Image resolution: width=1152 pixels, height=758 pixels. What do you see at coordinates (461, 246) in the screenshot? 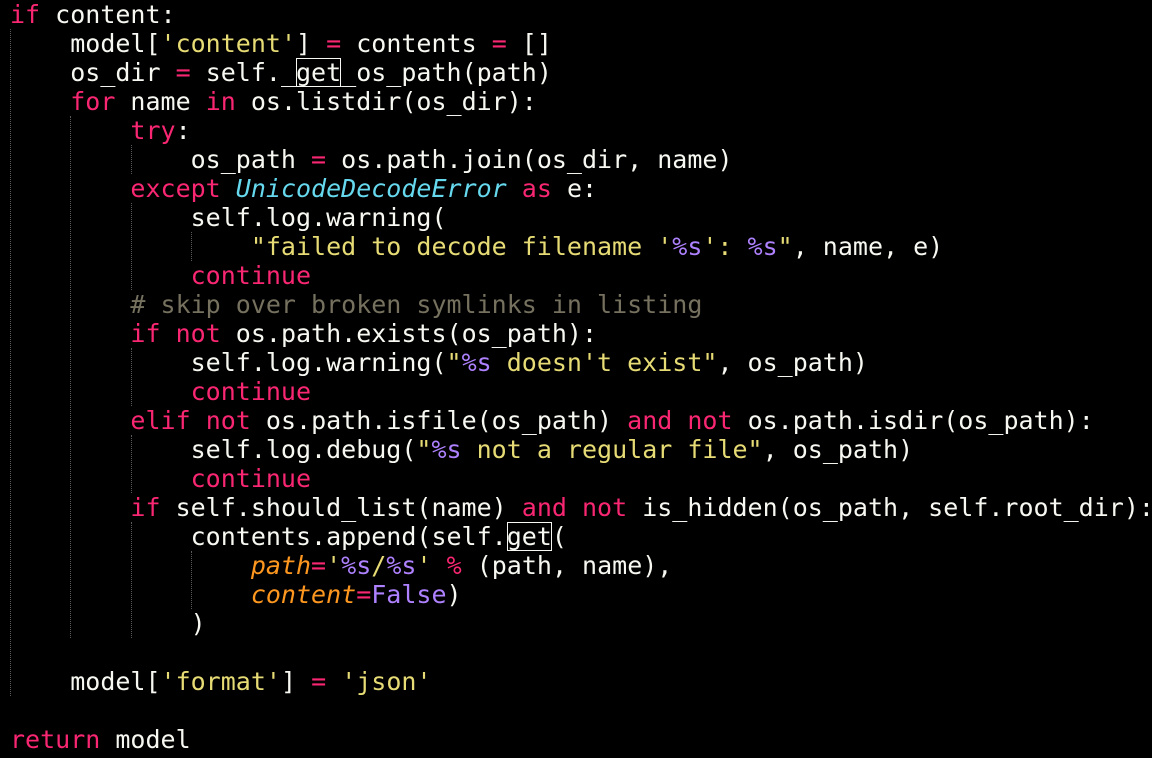
I see `code-token: "failed to decode filename '` at bounding box center [461, 246].